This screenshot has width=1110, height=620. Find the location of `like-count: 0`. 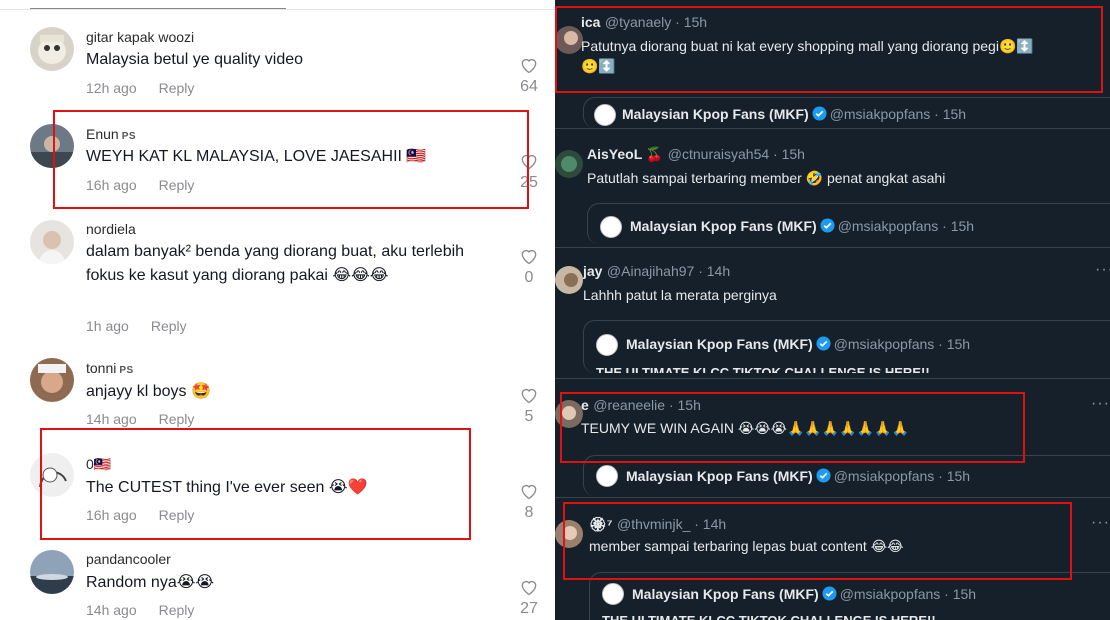

like-count: 0 is located at coordinates (529, 277).